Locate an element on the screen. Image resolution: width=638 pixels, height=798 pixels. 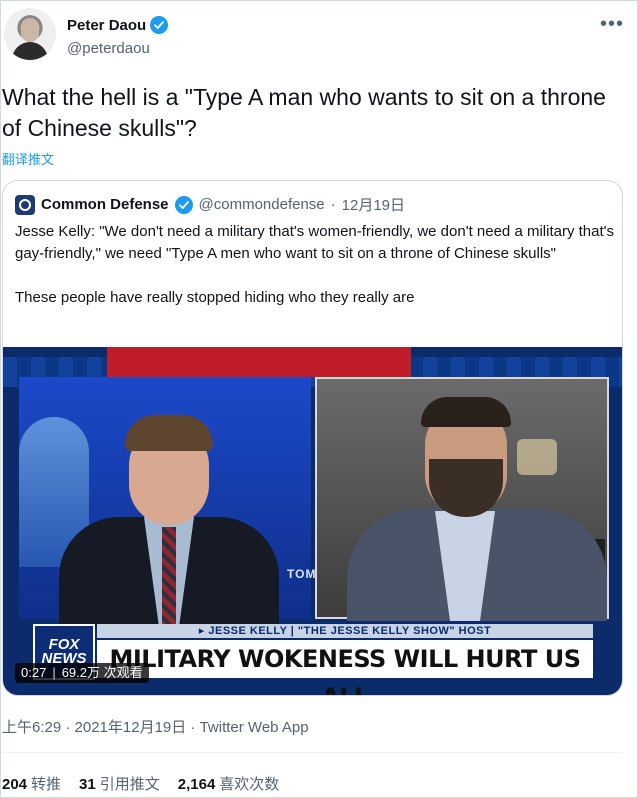
avatar-face is located at coordinates (30, 30).